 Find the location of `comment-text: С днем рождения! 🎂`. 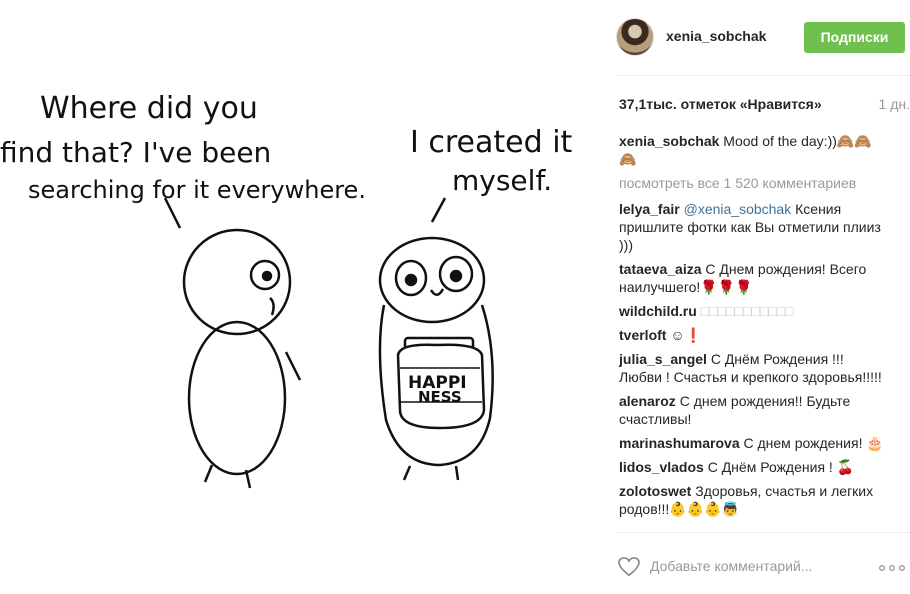

comment-text: С днем рождения! 🎂 is located at coordinates (813, 443).